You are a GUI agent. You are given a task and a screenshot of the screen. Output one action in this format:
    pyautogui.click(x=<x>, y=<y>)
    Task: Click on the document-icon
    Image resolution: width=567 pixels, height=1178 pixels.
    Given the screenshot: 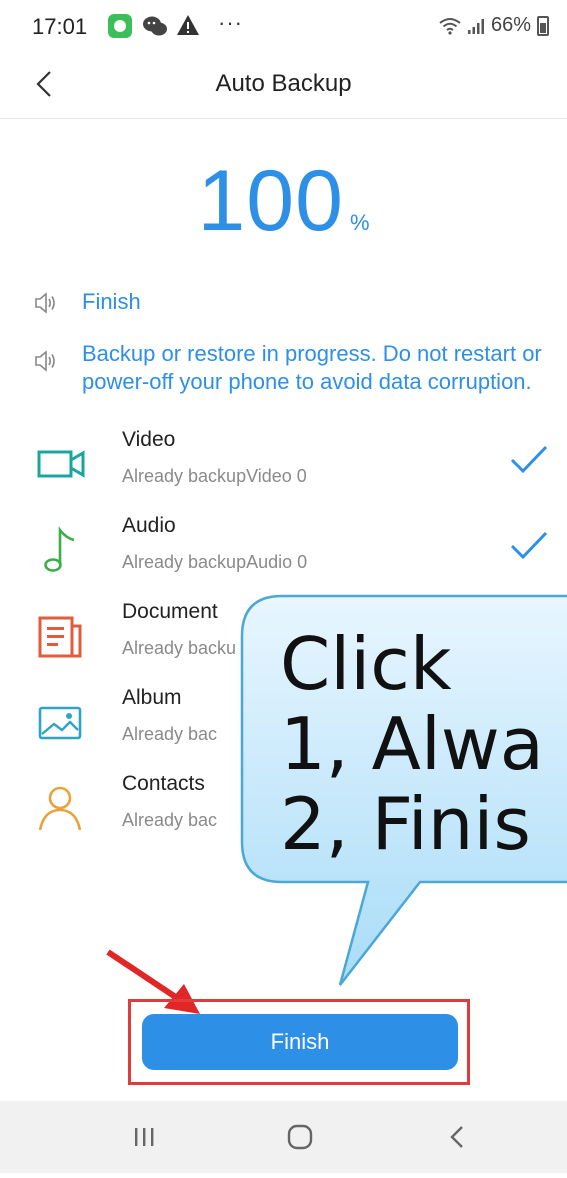 What is the action you would take?
    pyautogui.click(x=60, y=637)
    